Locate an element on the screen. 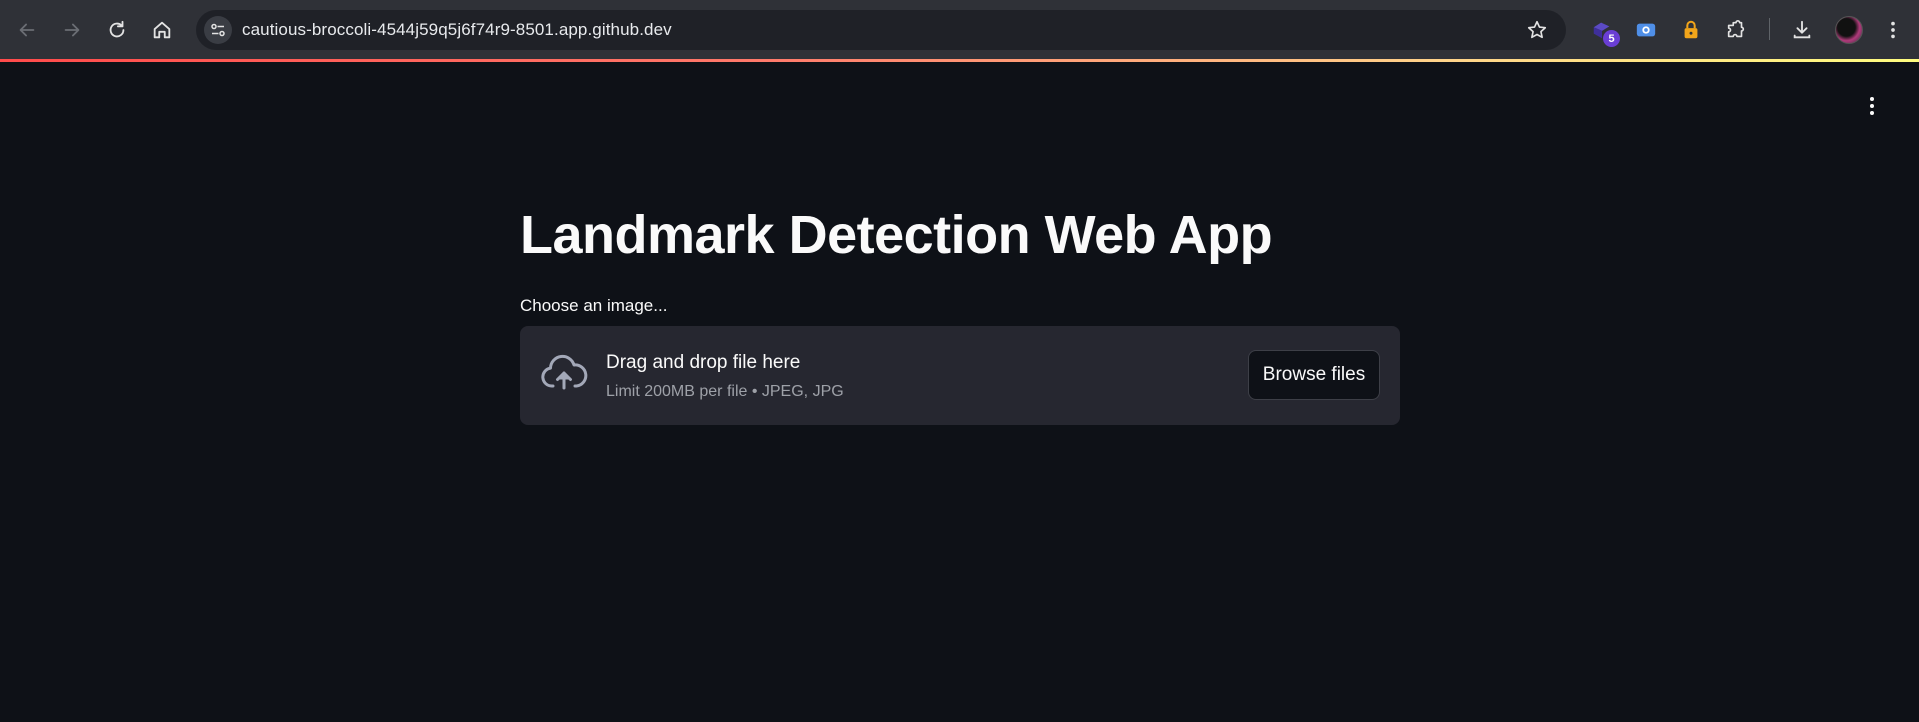  back-button is located at coordinates (27, 30).